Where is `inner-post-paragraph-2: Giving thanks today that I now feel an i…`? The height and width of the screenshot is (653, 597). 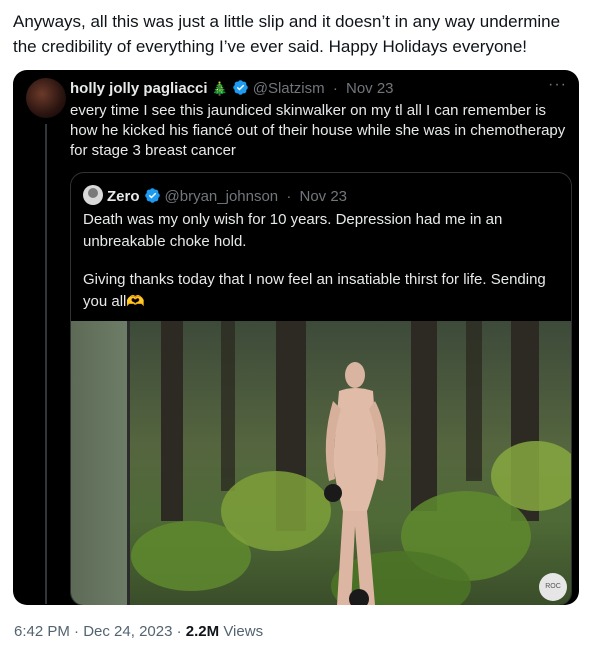 inner-post-paragraph-2: Giving thanks today that I now feel an i… is located at coordinates (314, 290).